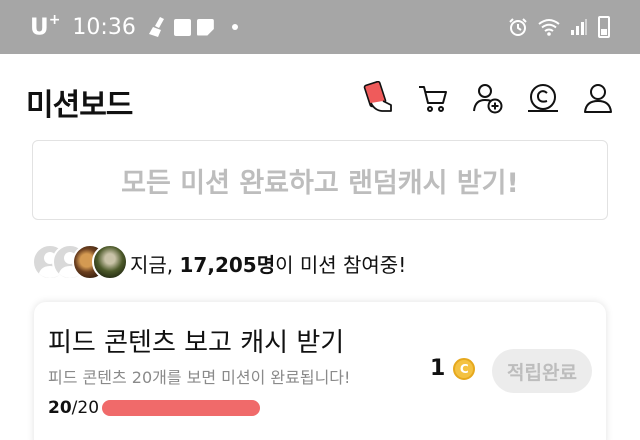  What do you see at coordinates (604, 27) in the screenshot?
I see `battery-icon` at bounding box center [604, 27].